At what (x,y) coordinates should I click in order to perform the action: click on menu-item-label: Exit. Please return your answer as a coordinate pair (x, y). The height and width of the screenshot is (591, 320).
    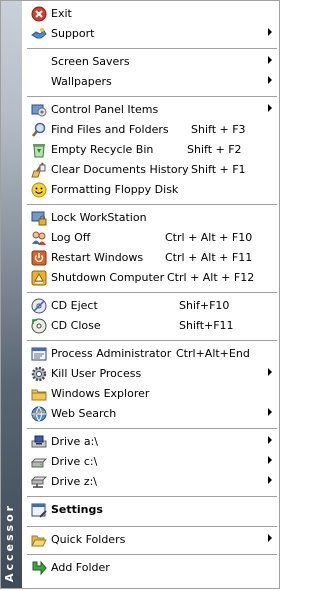
    Looking at the image, I should click on (61, 13).